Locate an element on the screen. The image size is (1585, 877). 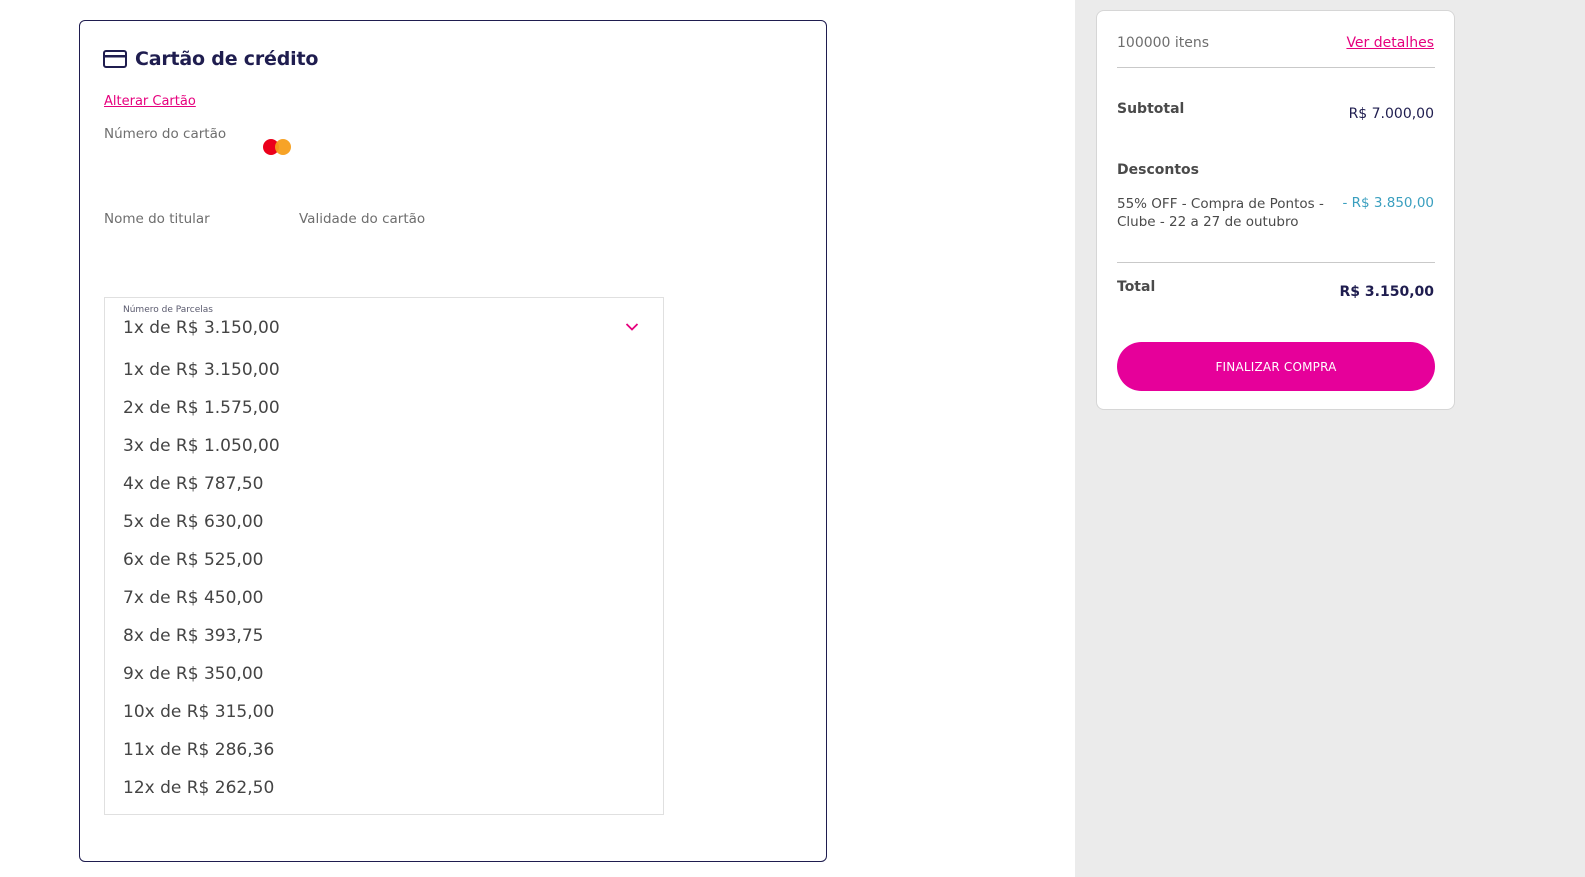
installment-option: 1x de R$ 3.150,00 is located at coordinates (384, 370).